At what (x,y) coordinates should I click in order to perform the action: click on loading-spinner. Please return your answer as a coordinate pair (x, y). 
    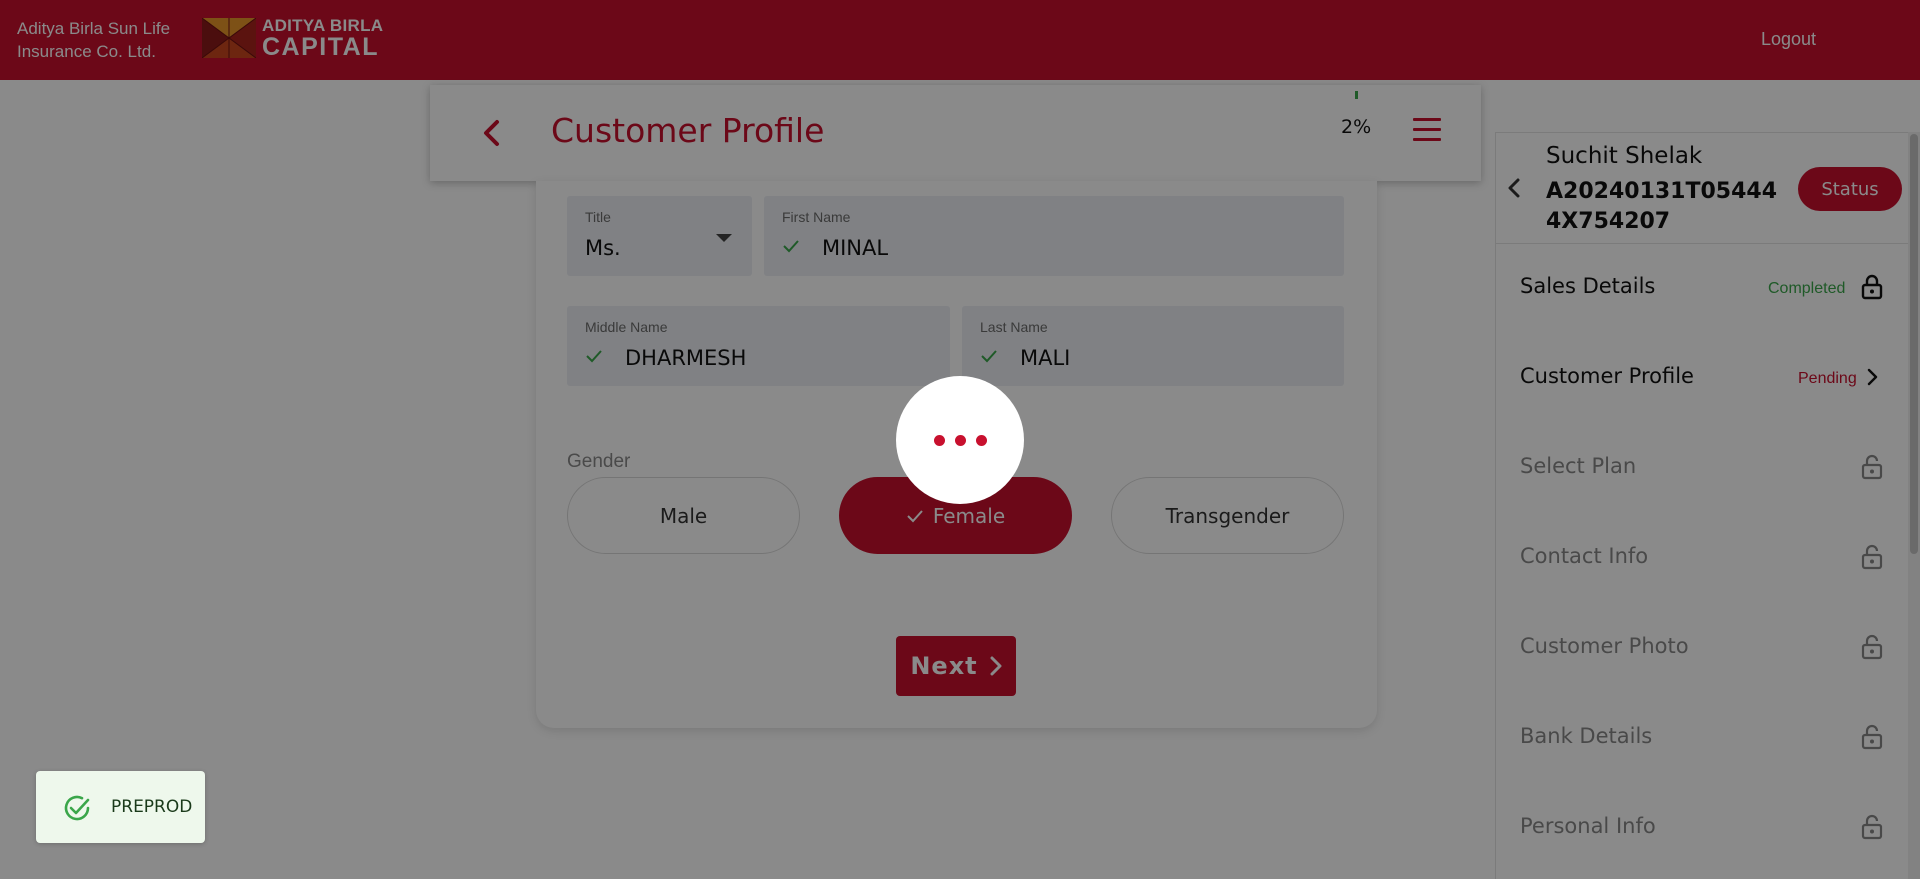
    Looking at the image, I should click on (960, 440).